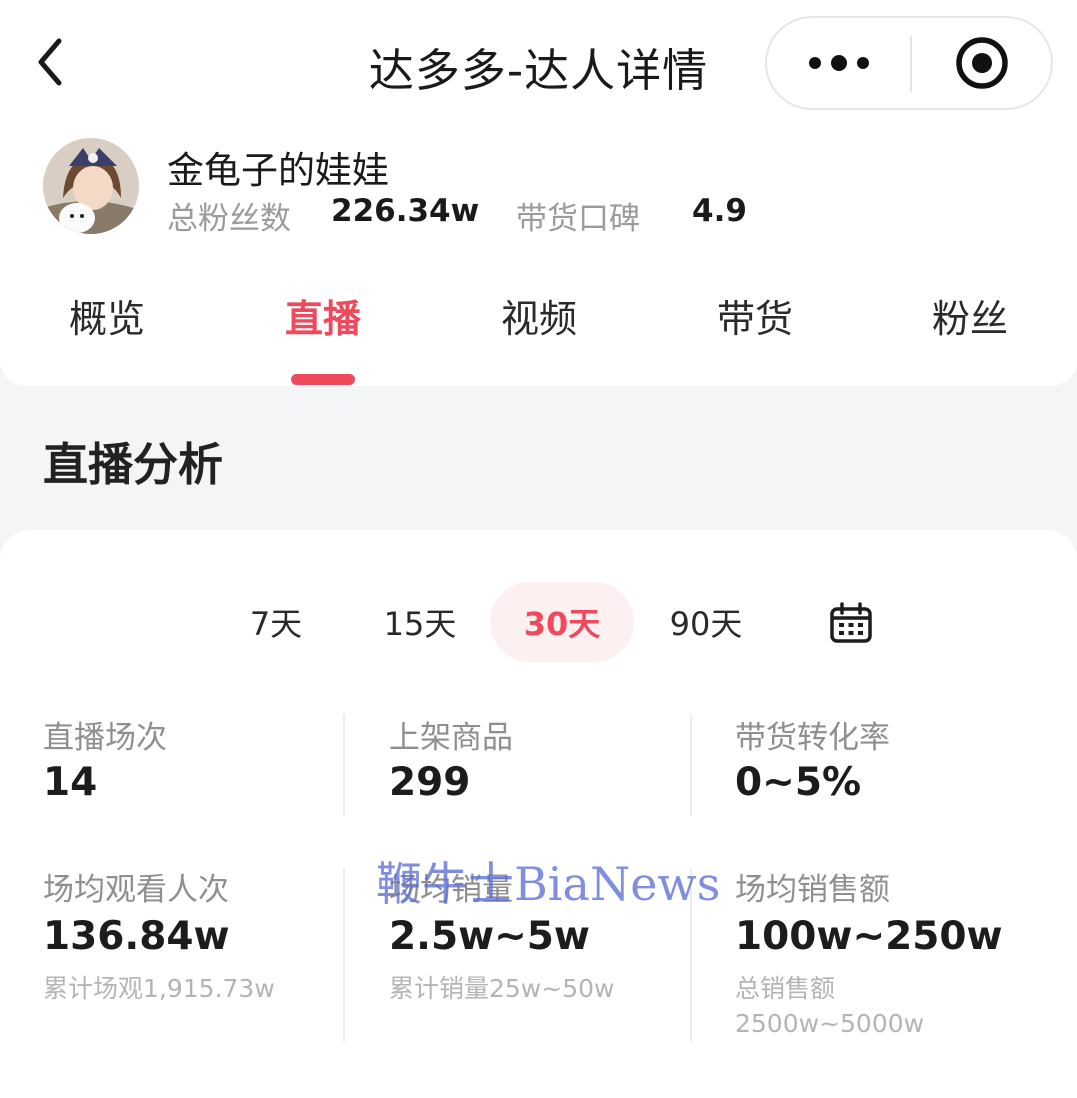 This screenshot has height=1098, width=1077. I want to click on metric-value-live-sessions: 14, so click(70, 782).